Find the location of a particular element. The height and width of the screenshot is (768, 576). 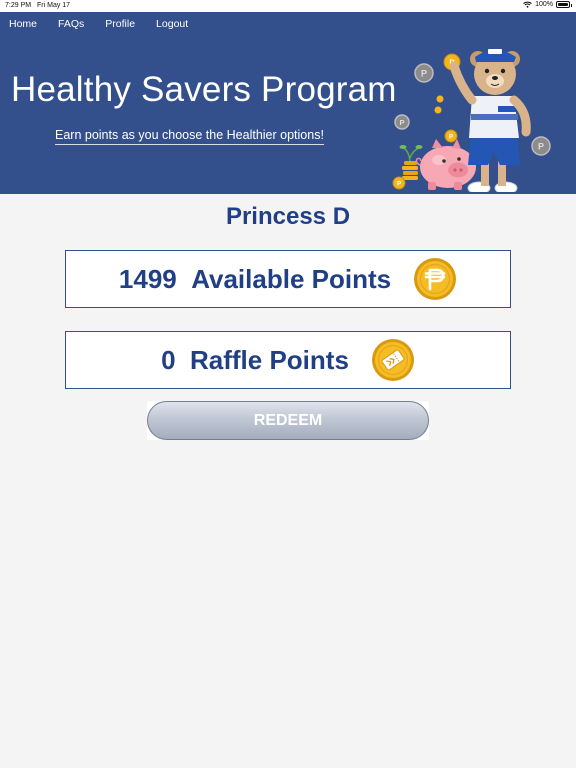

raffle-points-card: 0 Raffle Points is located at coordinates (288, 360).